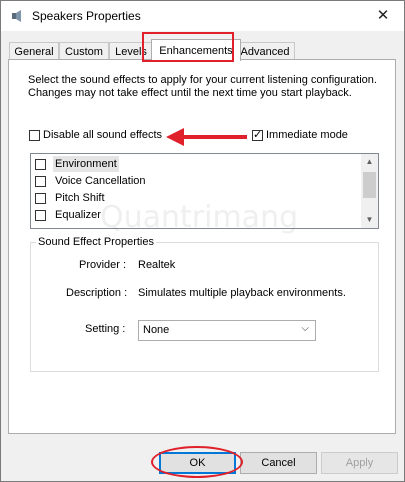 The image size is (405, 482). I want to click on tab-advanced: Advanced, so click(265, 51).